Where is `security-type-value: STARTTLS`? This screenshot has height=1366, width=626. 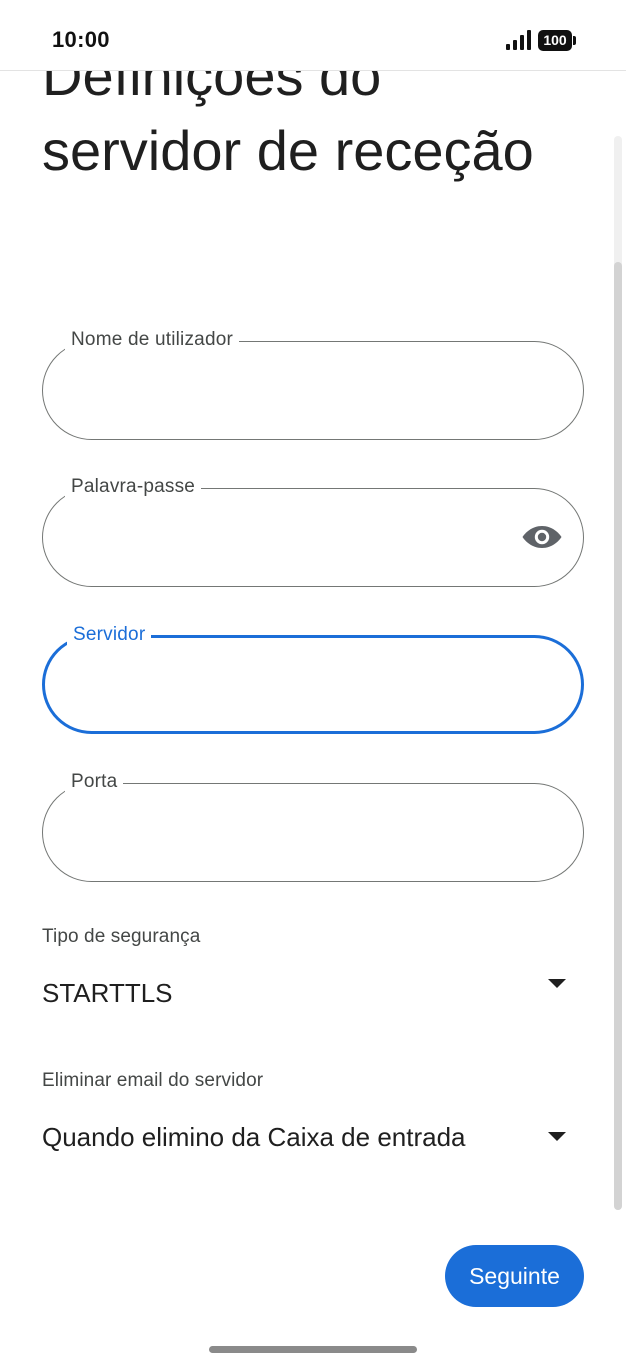 security-type-value: STARTTLS is located at coordinates (107, 993).